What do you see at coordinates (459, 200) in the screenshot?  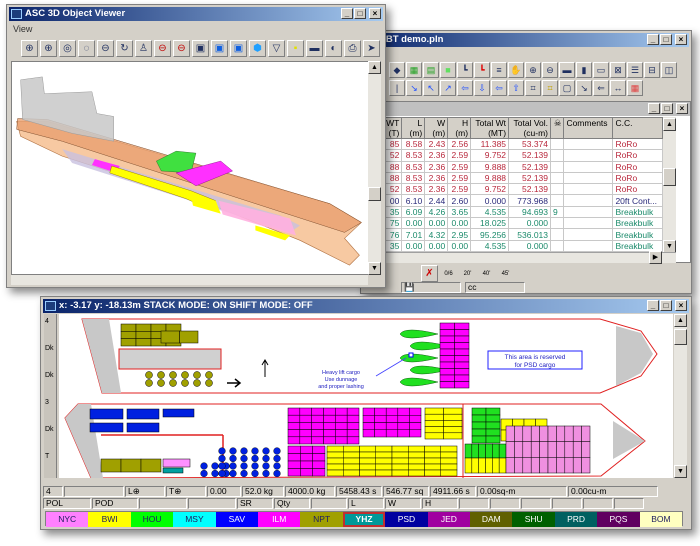 I see `table-cell: 2.60` at bounding box center [459, 200].